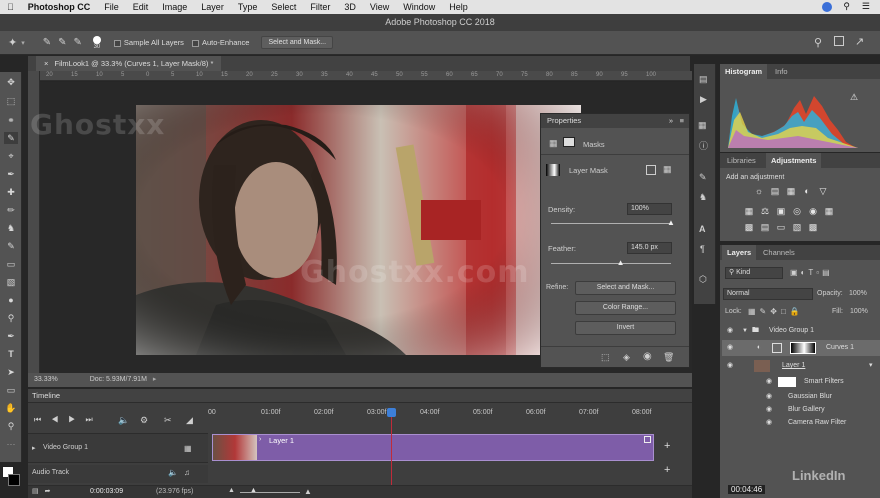 The height and width of the screenshot is (498, 880). Describe the element at coordinates (794, 160) in the screenshot. I see `tab-adjustments: Adjustments` at that location.